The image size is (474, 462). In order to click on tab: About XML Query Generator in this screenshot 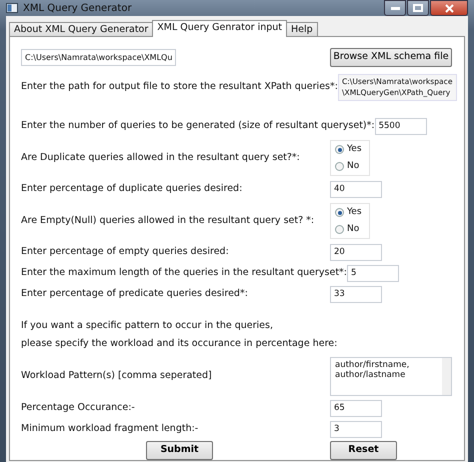, I will do `click(81, 29)`.